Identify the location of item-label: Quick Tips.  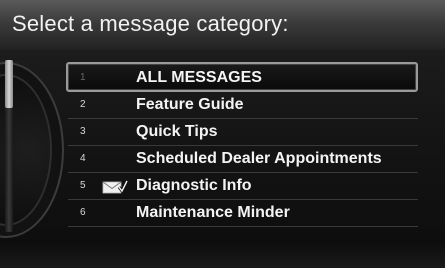
(177, 131).